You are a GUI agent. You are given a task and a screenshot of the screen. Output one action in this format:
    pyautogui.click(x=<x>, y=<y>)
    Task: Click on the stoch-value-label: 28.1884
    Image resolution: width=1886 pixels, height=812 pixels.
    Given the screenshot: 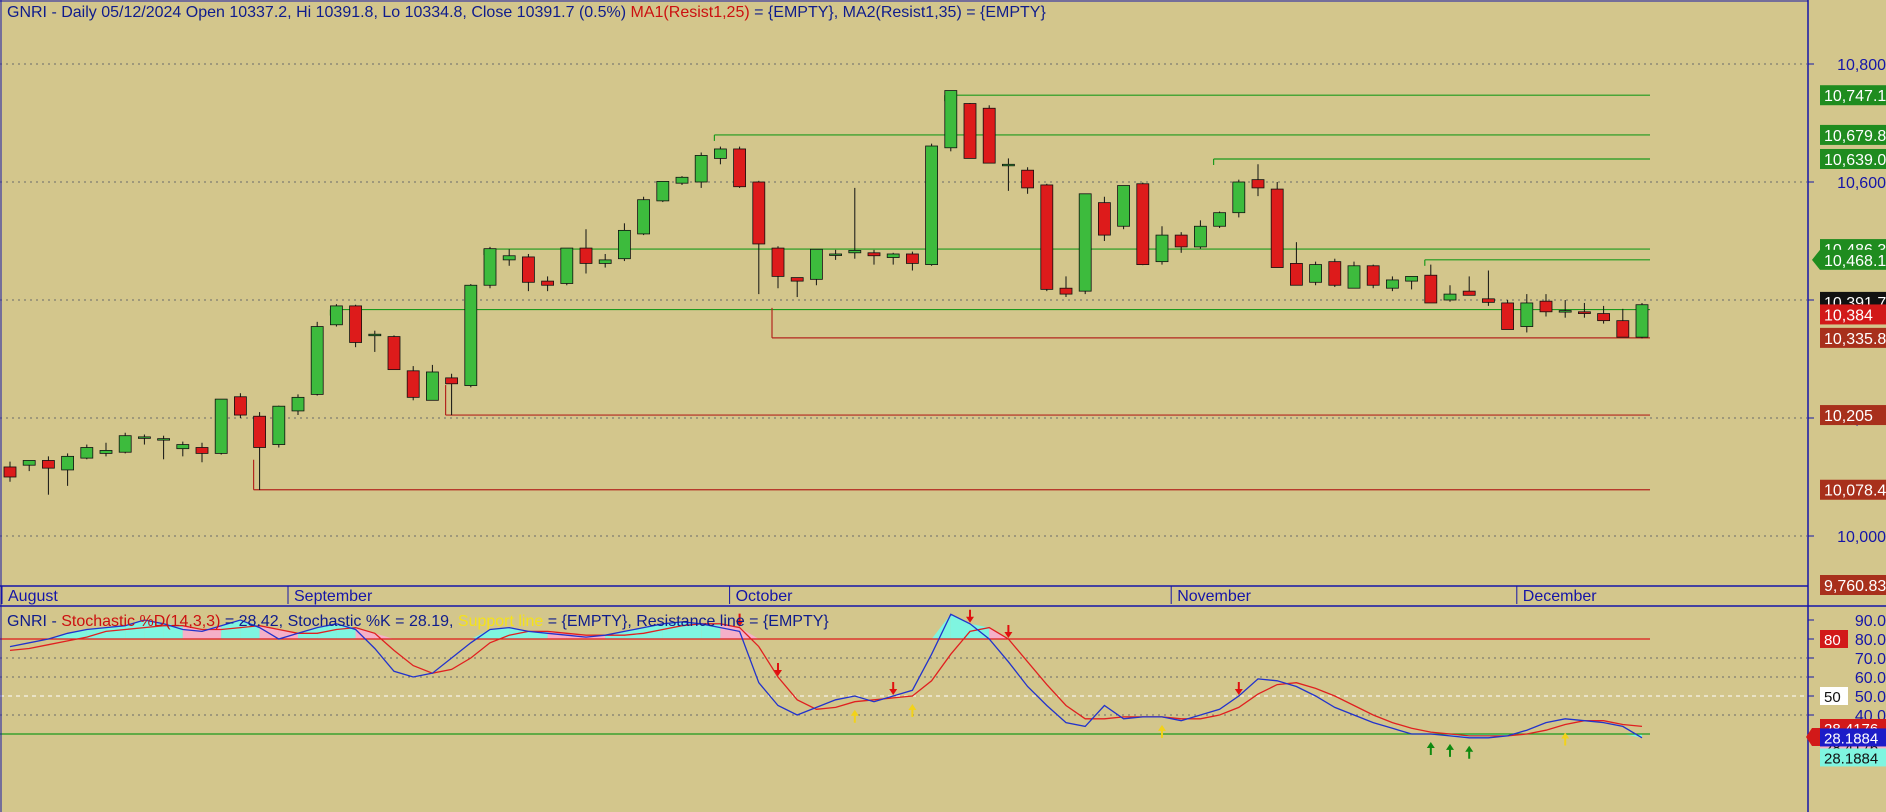 What is the action you would take?
    pyautogui.click(x=1851, y=738)
    